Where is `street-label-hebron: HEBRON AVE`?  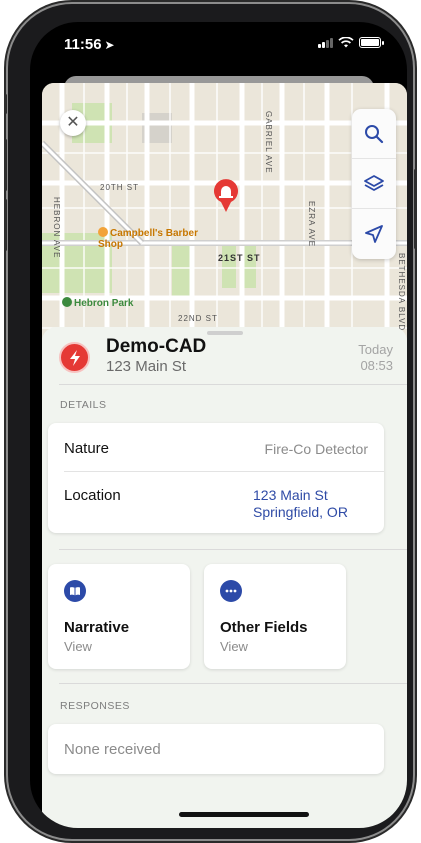 street-label-hebron: HEBRON AVE is located at coordinates (56, 228).